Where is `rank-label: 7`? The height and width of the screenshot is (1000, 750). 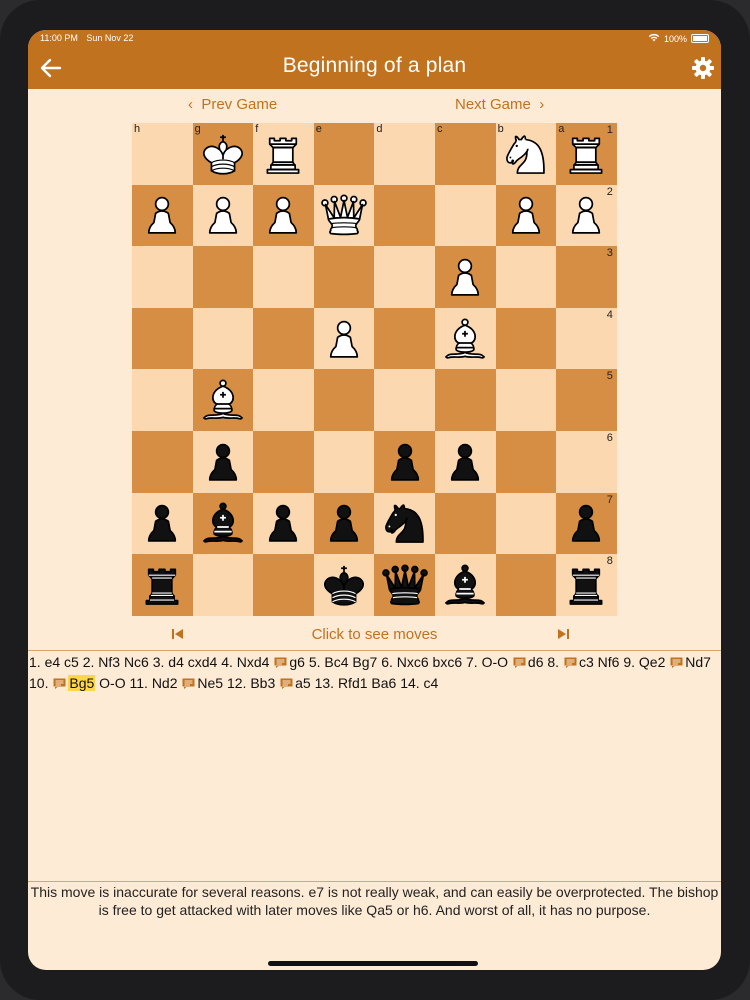 rank-label: 7 is located at coordinates (609, 499).